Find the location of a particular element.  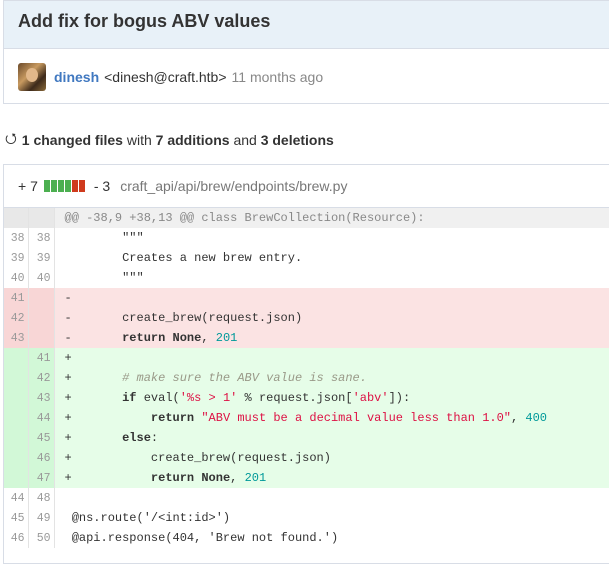

code-line: - is located at coordinates (331, 298).